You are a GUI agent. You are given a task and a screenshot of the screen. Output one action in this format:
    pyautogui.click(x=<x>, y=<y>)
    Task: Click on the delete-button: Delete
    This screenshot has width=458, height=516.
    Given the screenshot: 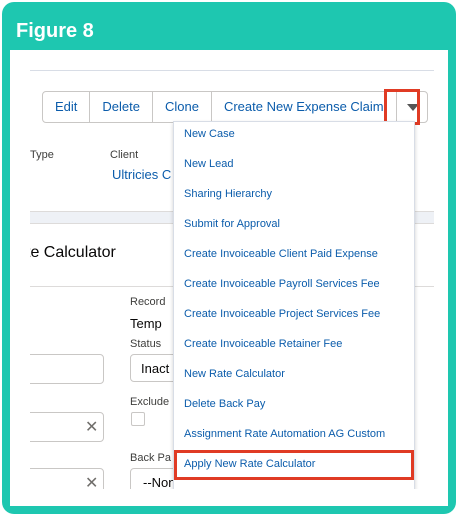 What is the action you would take?
    pyautogui.click(x=121, y=107)
    